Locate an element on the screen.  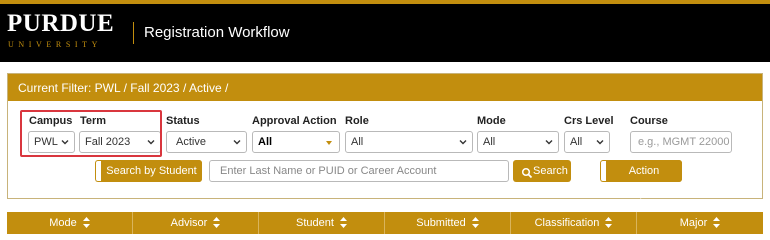
action-required-label: Action Required is located at coordinates (644, 182).